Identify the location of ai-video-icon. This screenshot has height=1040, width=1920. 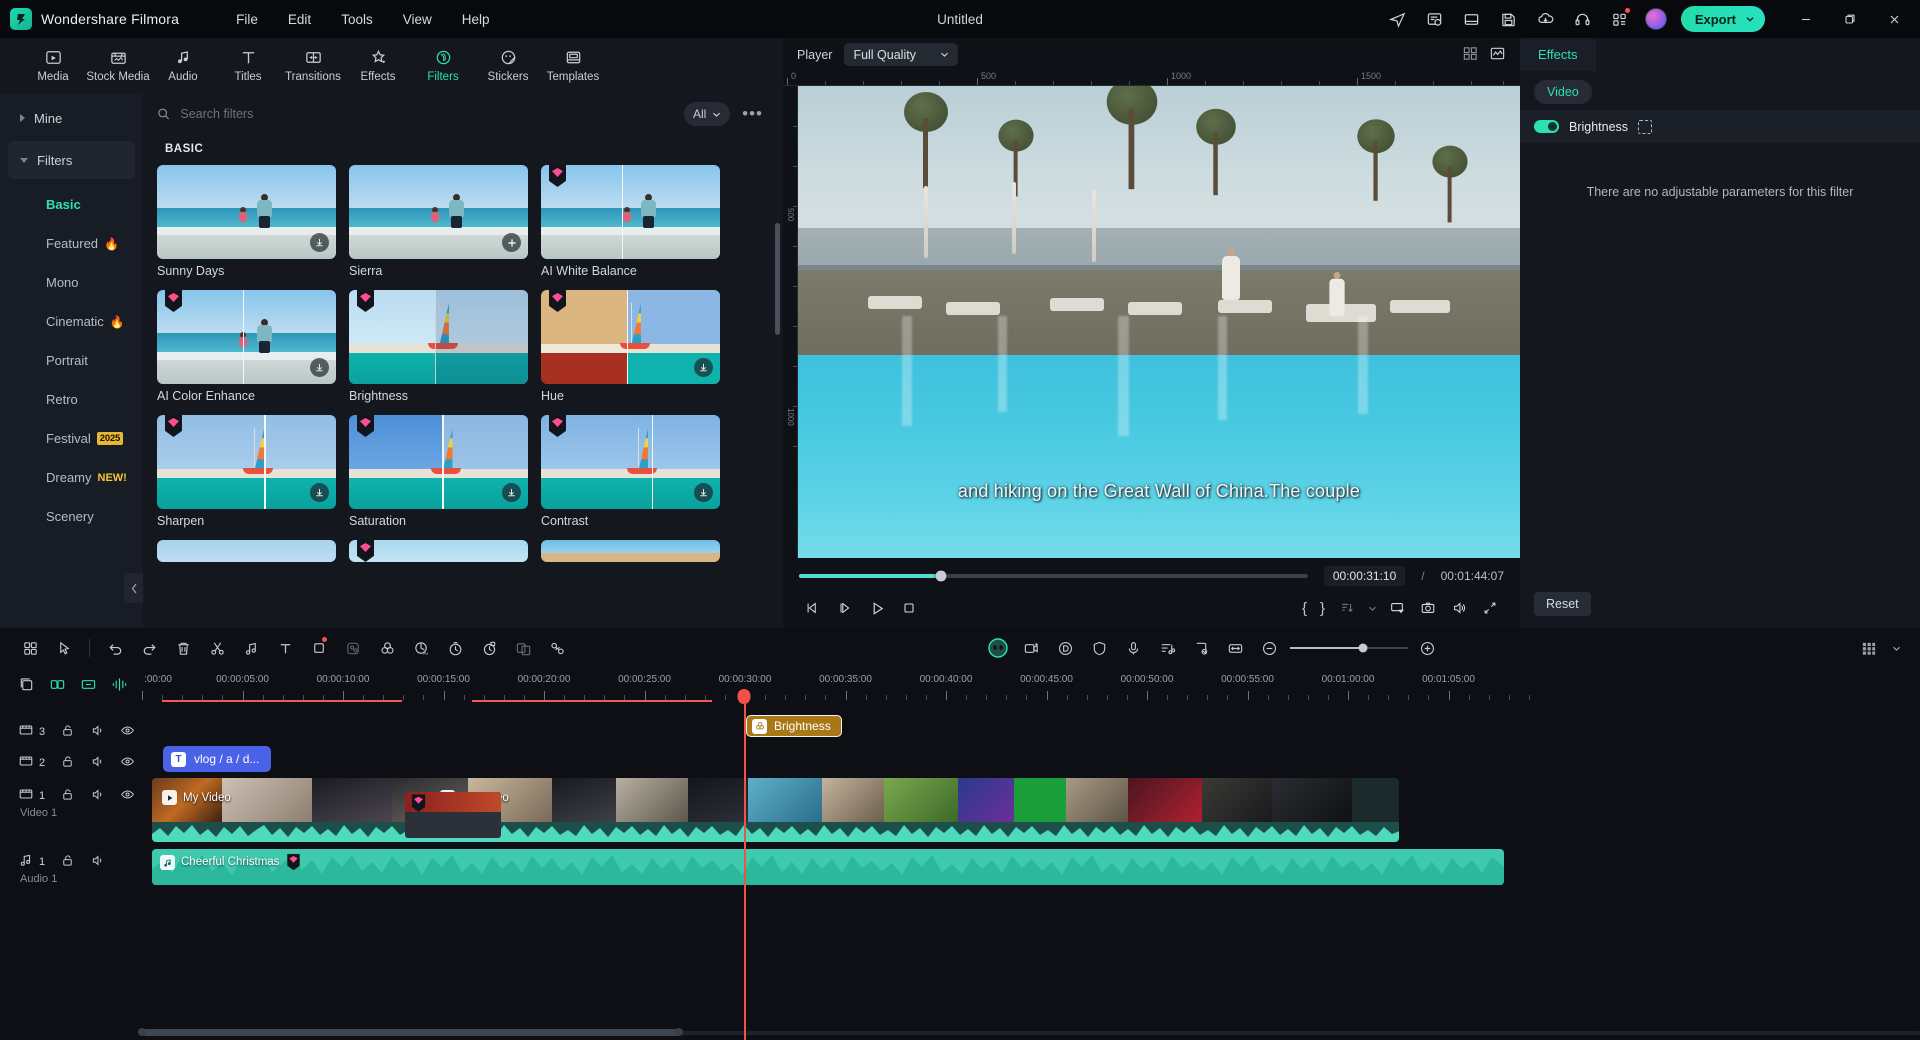
(1032, 648).